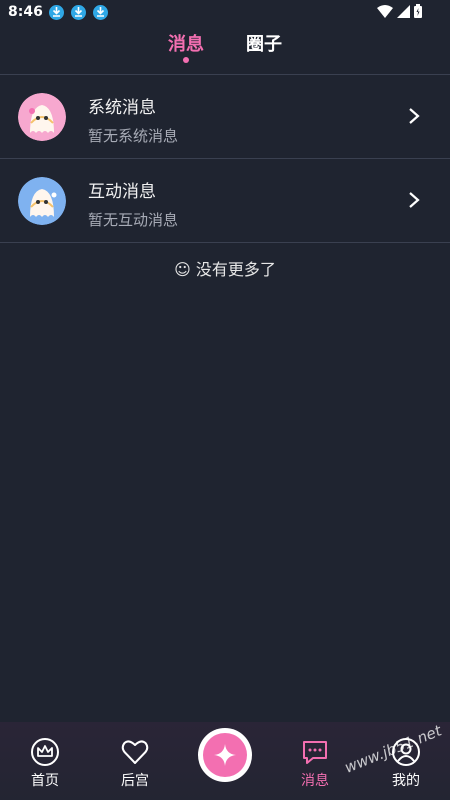 The height and width of the screenshot is (800, 450). I want to click on status-icons, so click(399, 11).